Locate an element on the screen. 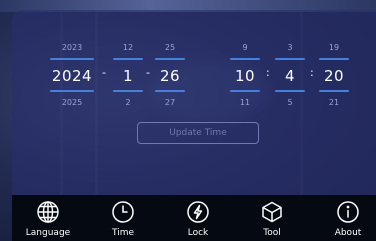 This screenshot has height=241, width=376. day-line-top is located at coordinates (170, 59).